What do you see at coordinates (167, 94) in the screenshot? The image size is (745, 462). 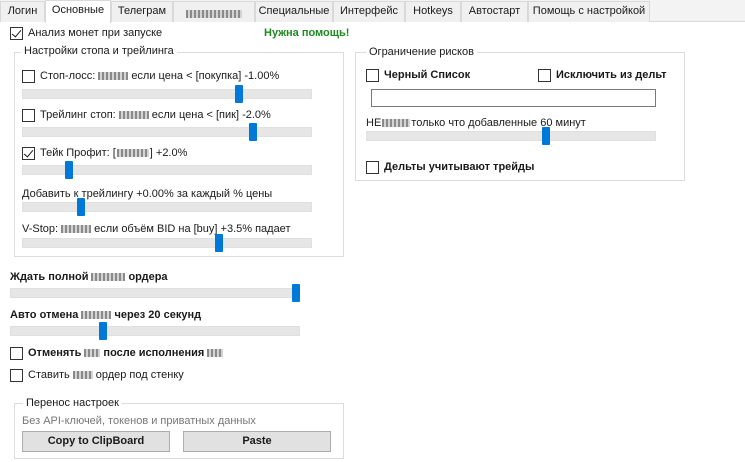 I see `stop-loss-slider` at bounding box center [167, 94].